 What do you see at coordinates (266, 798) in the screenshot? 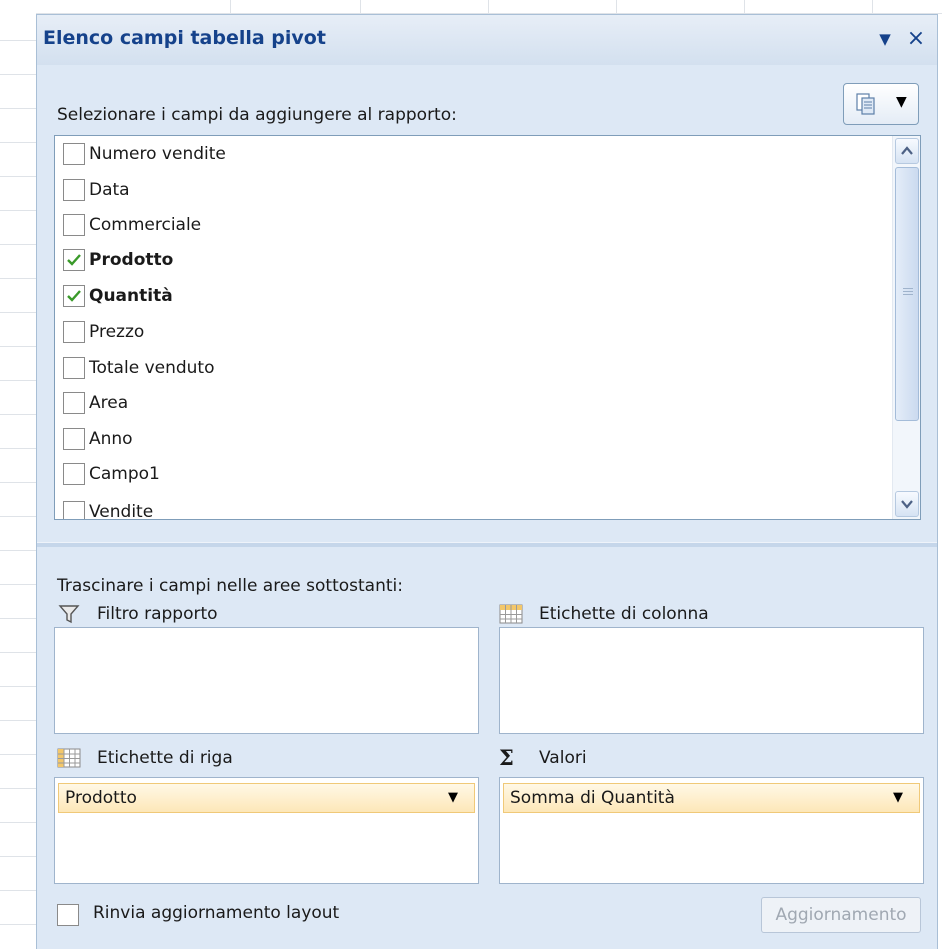
I see `row-field-chip: Prodotto ▼` at bounding box center [266, 798].